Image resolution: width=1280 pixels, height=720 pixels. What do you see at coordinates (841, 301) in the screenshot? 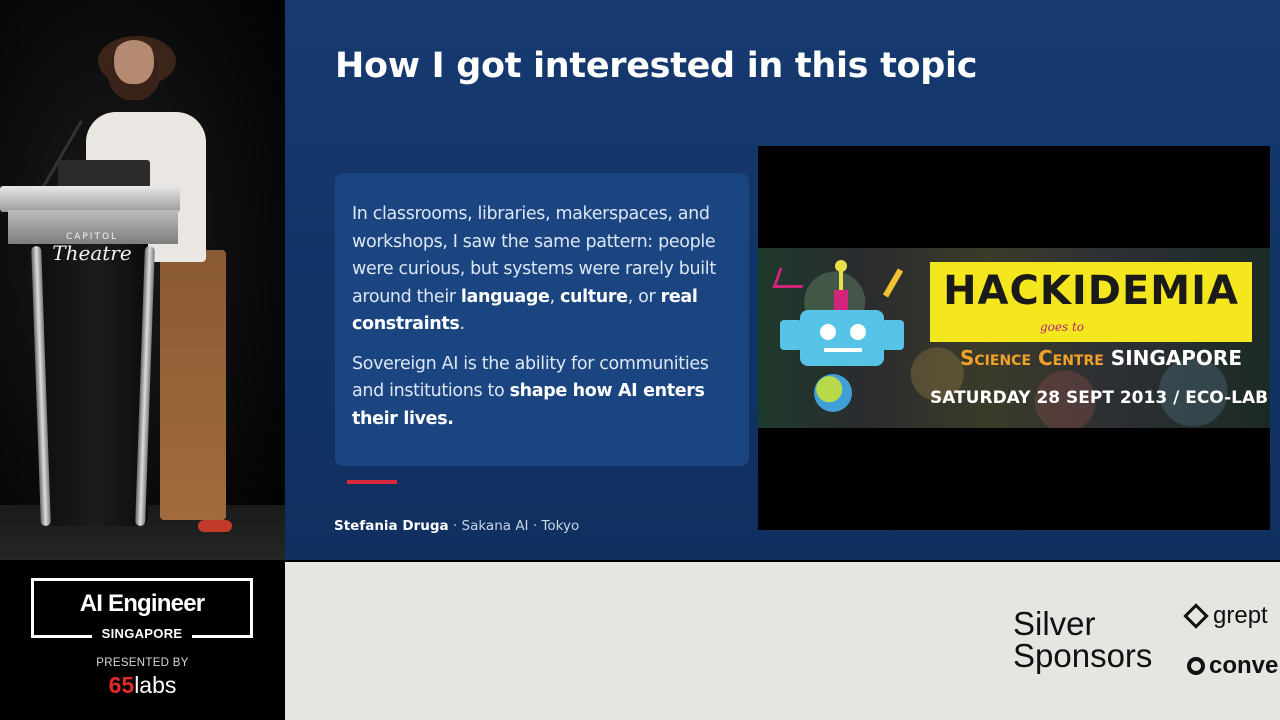
I see `robot-neck` at bounding box center [841, 301].